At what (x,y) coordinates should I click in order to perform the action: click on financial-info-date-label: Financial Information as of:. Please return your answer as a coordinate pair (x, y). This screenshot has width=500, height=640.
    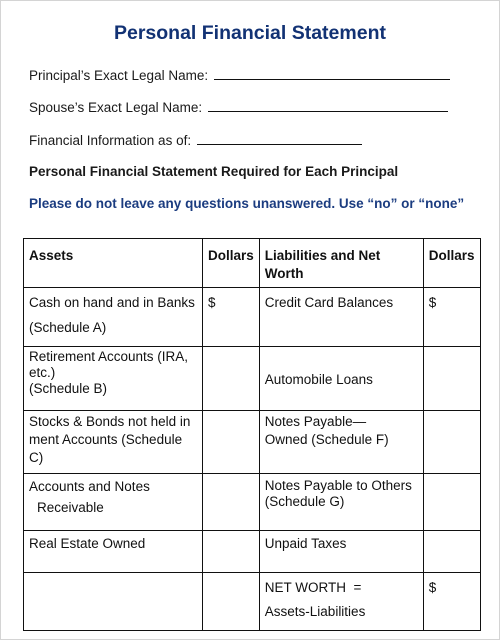
    Looking at the image, I should click on (110, 140).